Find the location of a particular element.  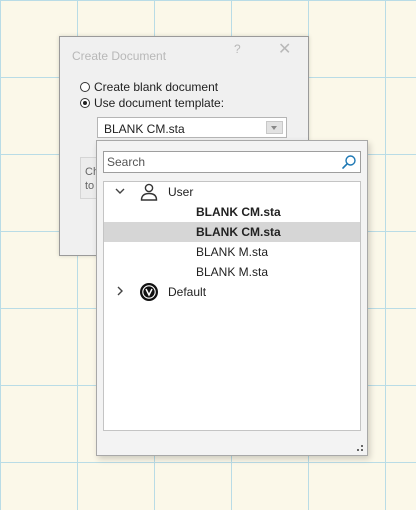

dropdown-arrow-icon is located at coordinates (274, 127).